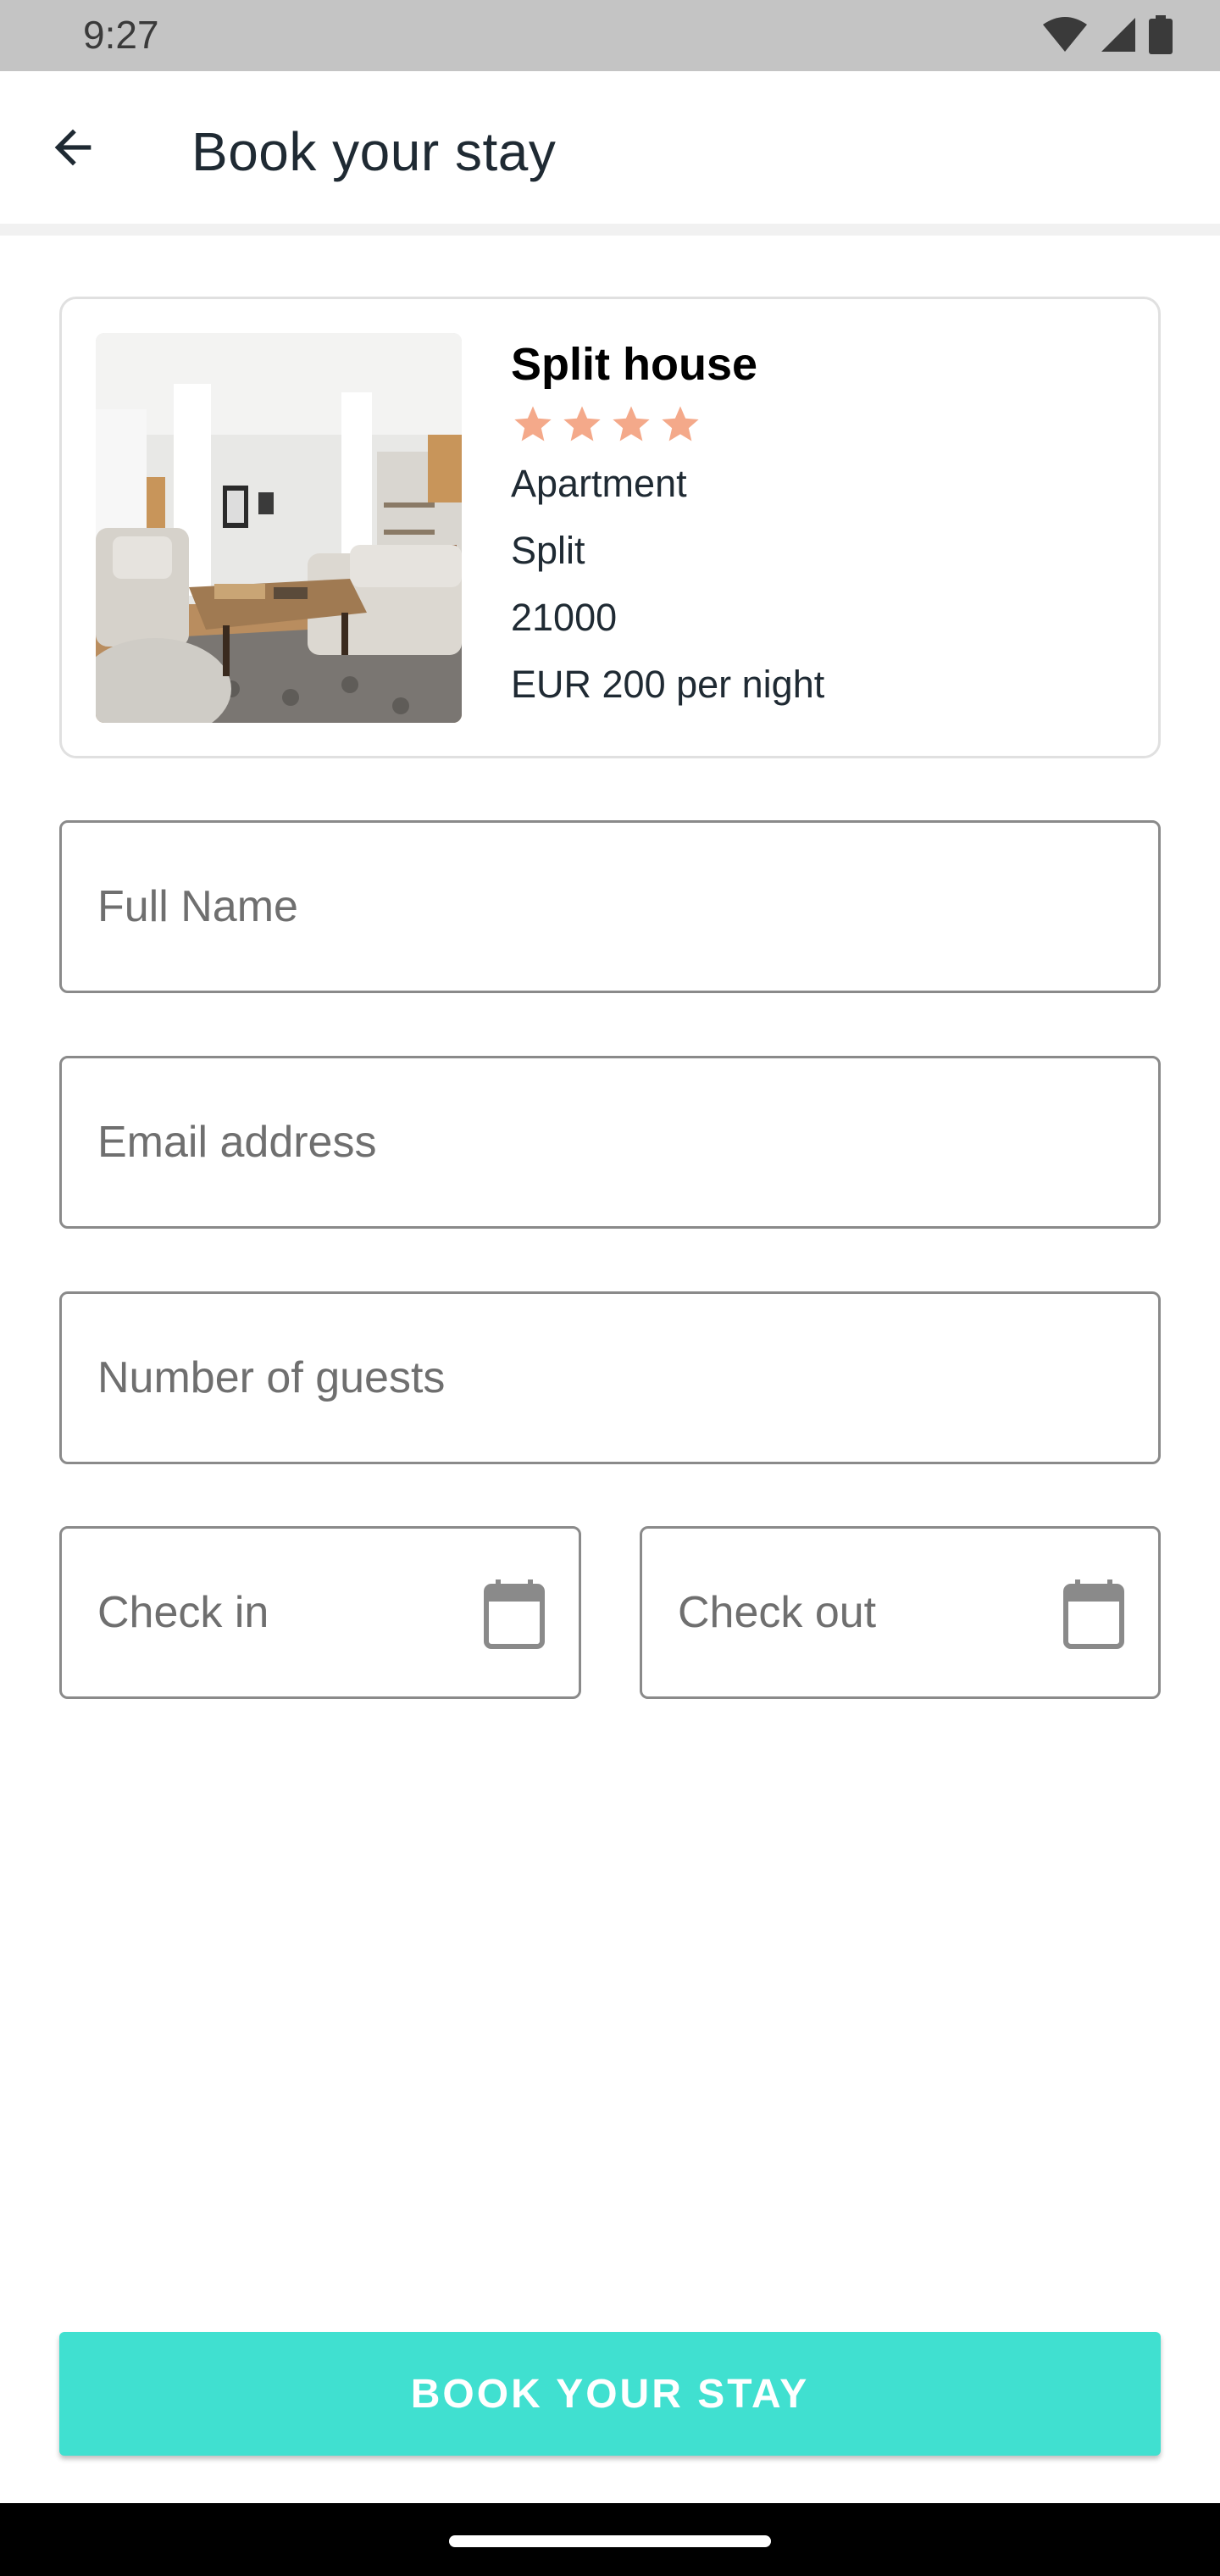  I want to click on check-out-field, so click(900, 1612).